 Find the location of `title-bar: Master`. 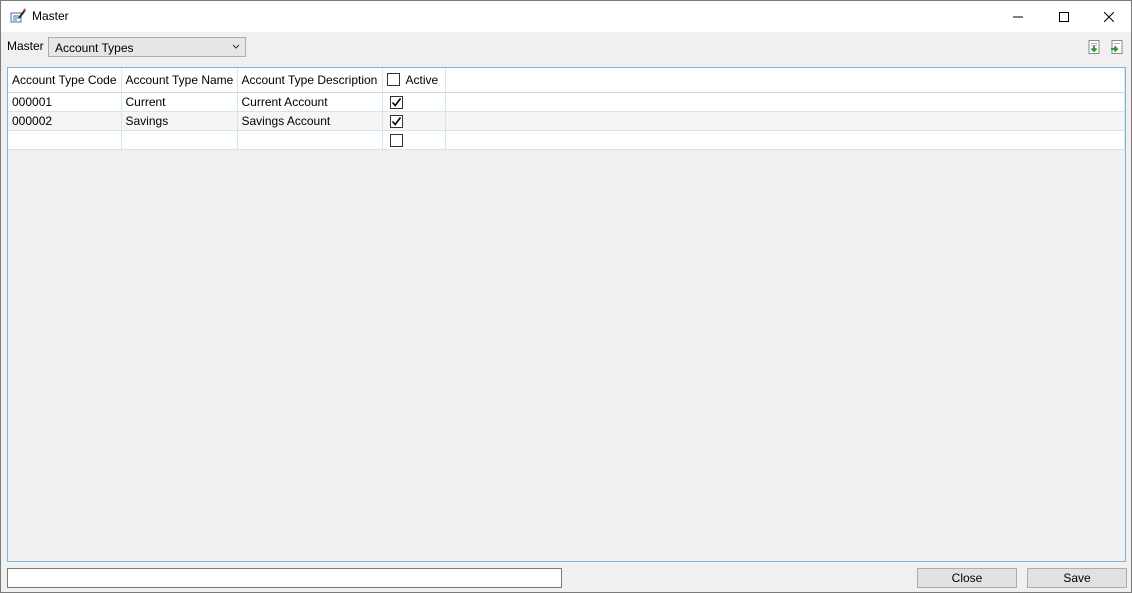

title-bar: Master is located at coordinates (566, 16).